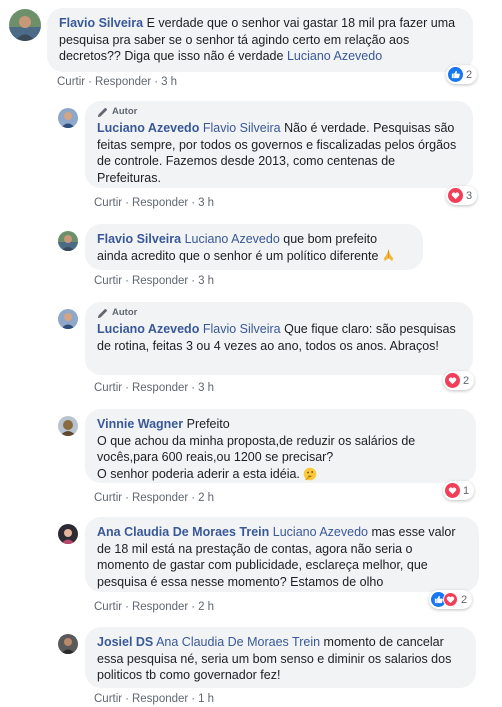 The height and width of the screenshot is (707, 502). I want to click on reaction-count: 3, so click(469, 195).